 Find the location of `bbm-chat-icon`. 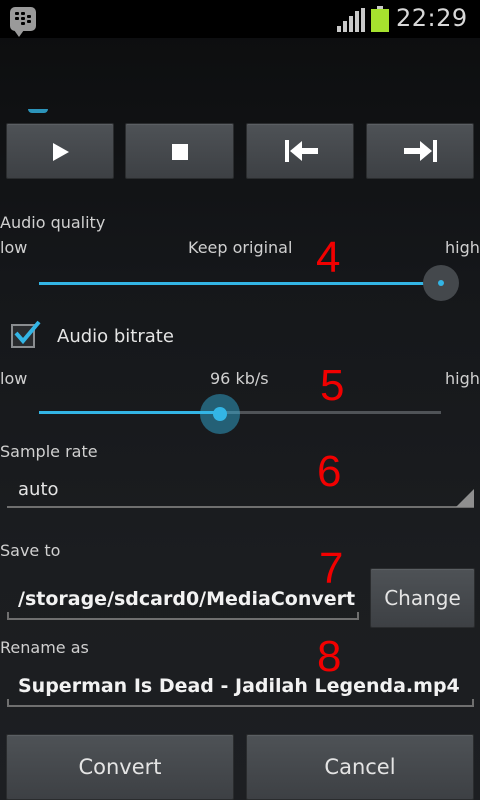

bbm-chat-icon is located at coordinates (23, 22).